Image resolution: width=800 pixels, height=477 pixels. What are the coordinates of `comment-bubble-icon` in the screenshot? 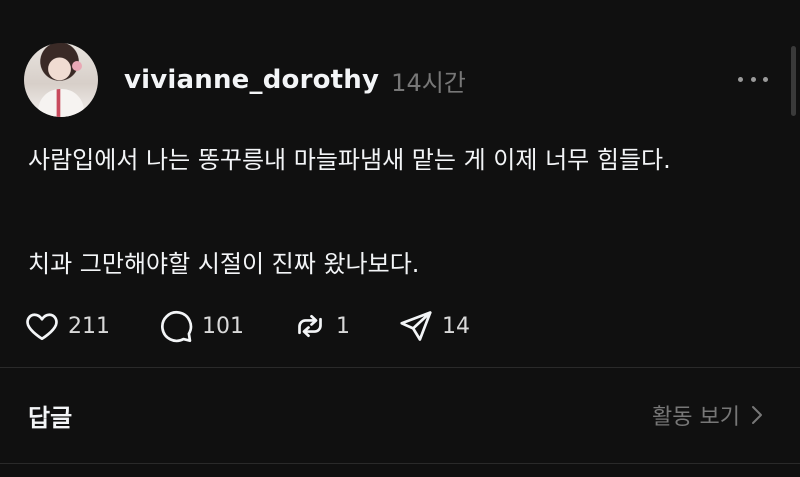 It's located at (177, 326).